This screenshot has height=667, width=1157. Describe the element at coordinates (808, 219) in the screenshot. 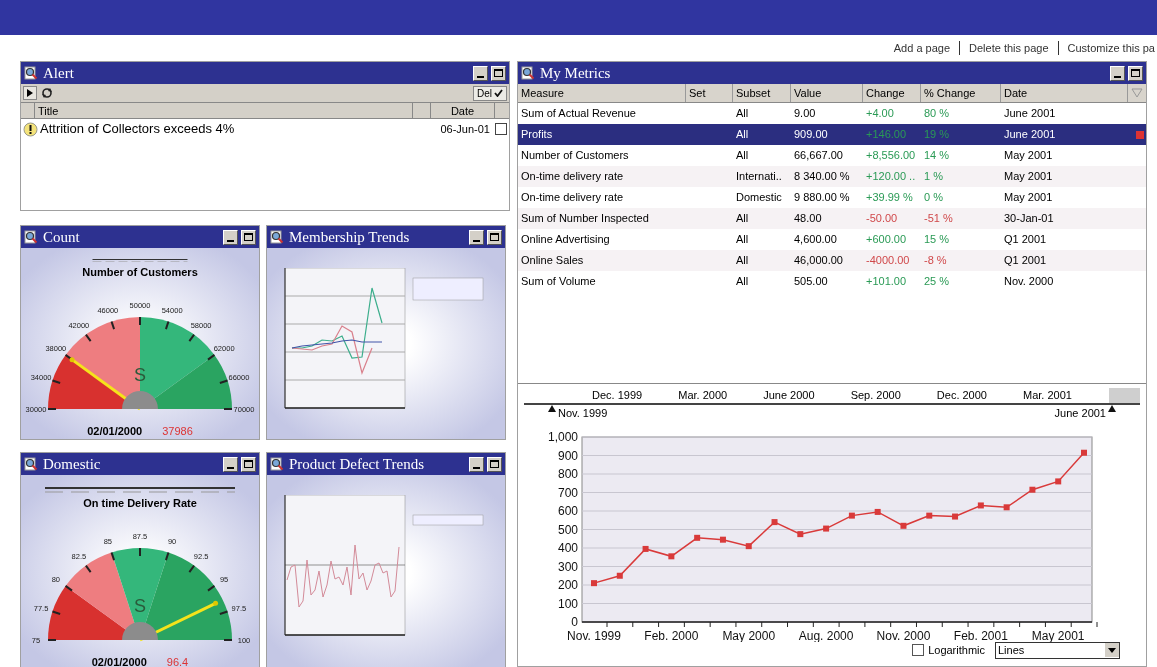

I see `table-cell-text: 48.00` at that location.